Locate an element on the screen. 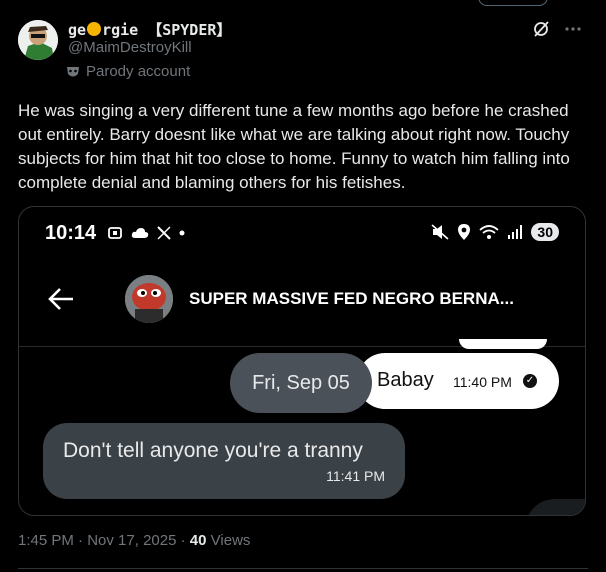  author-name-part: rgie 【SPYDER】 is located at coordinates (167, 30).